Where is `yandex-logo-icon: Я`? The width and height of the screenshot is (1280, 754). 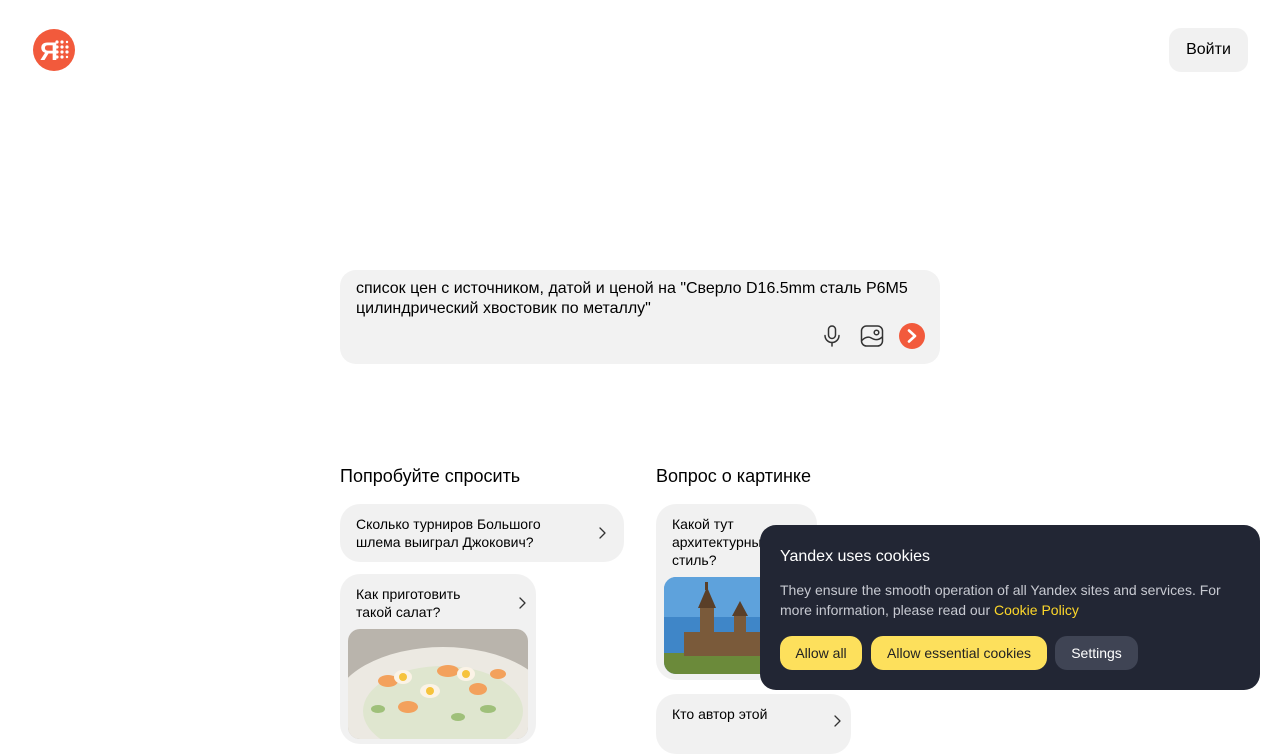
yandex-logo-icon: Я is located at coordinates (54, 52).